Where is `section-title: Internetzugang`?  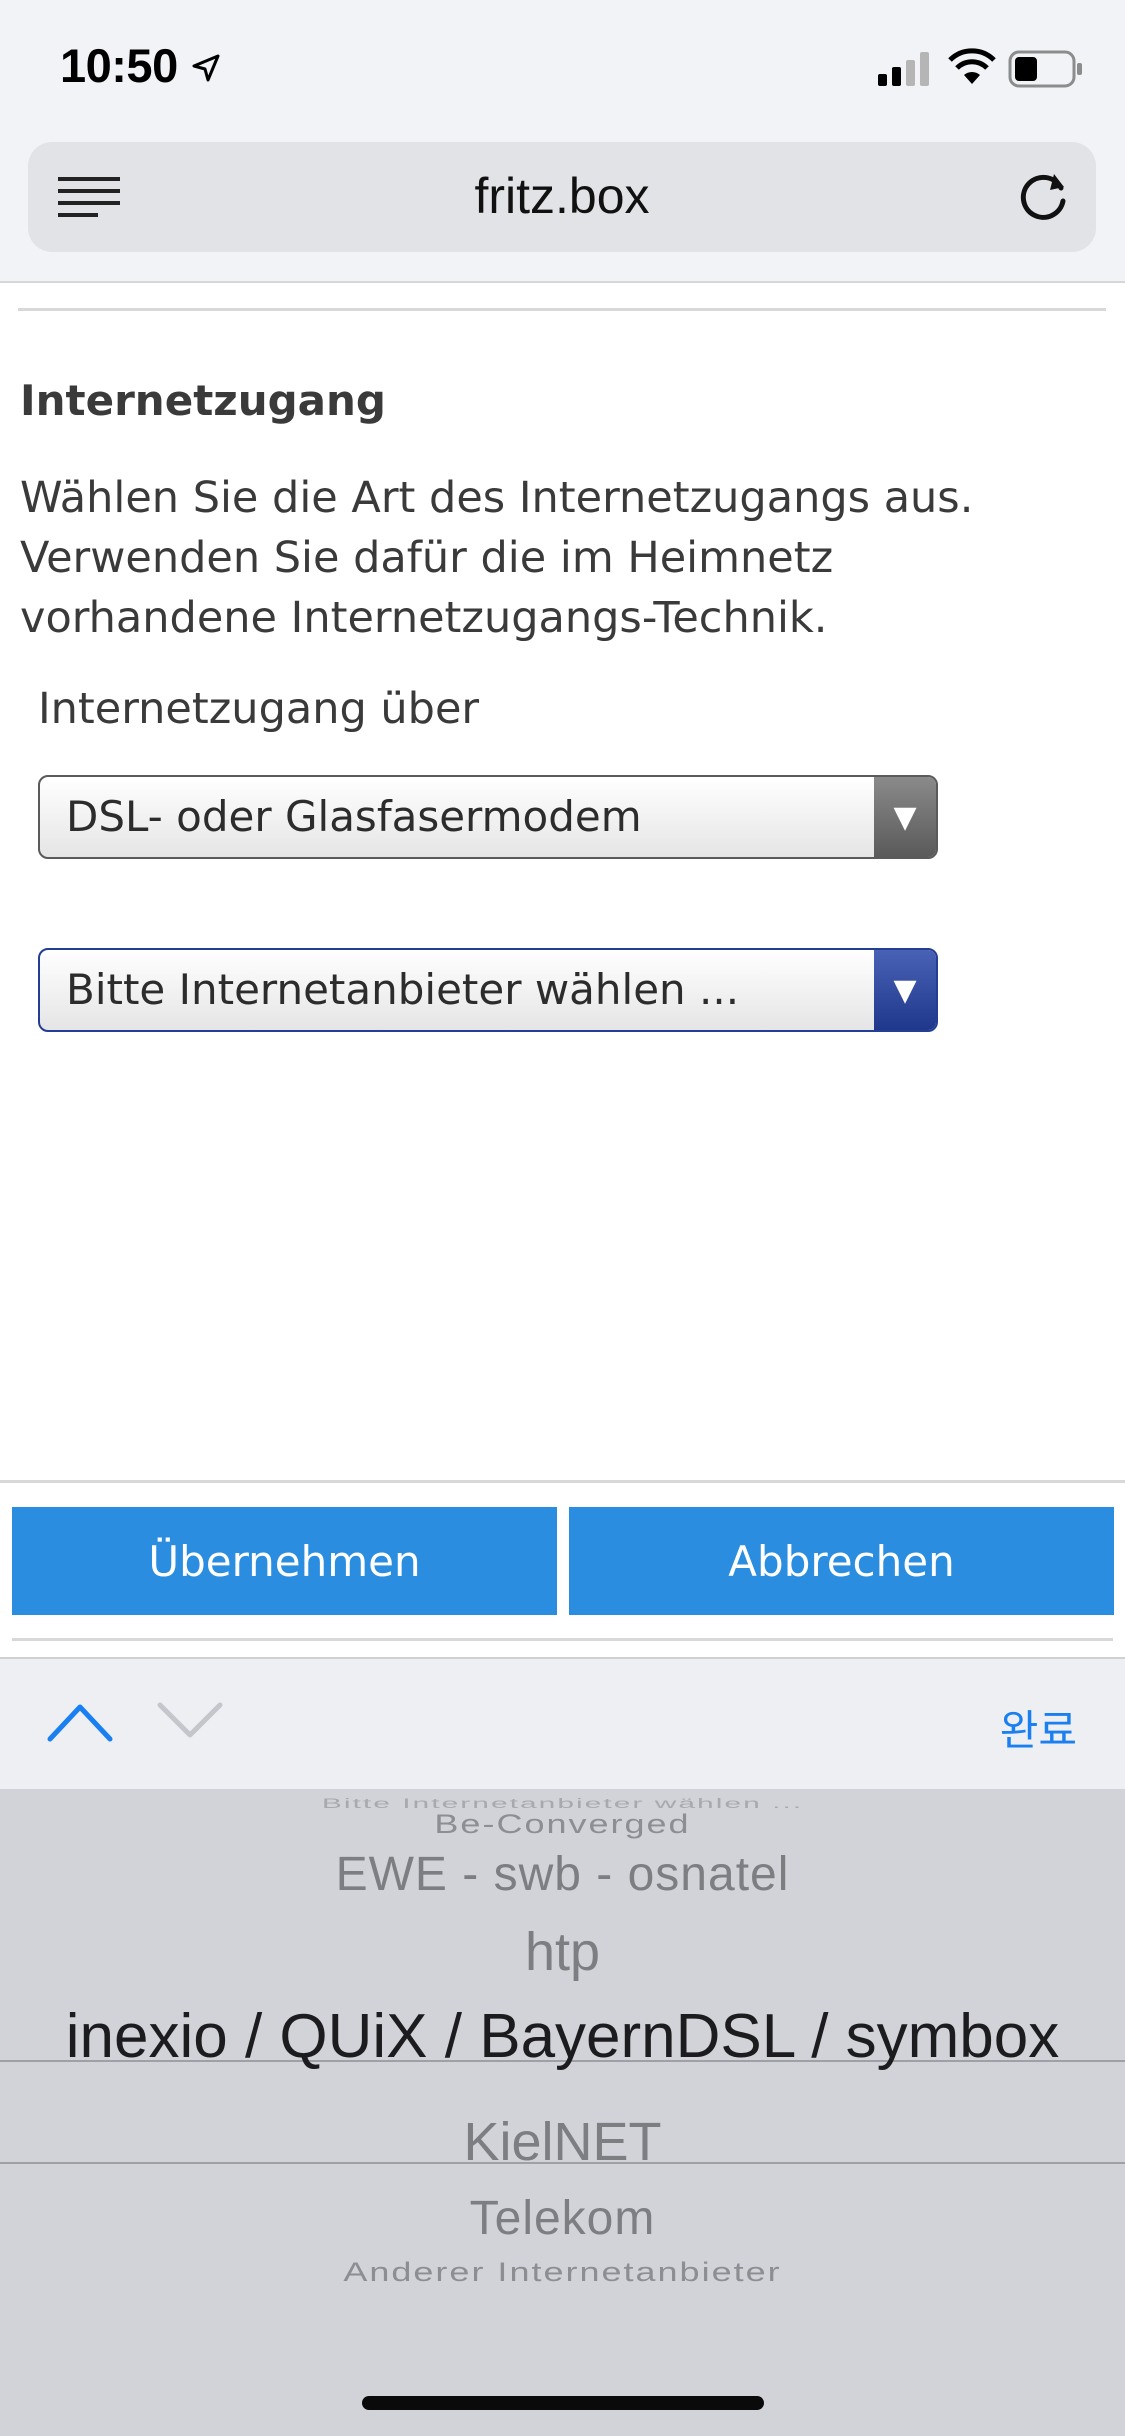 section-title: Internetzugang is located at coordinates (203, 400).